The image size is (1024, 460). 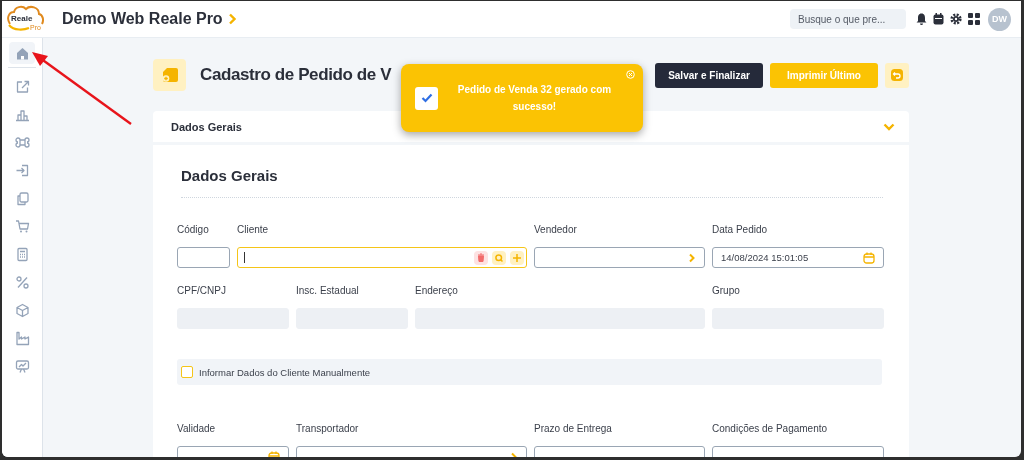 I want to click on section-heading: Dados Gerais, so click(x=230, y=175).